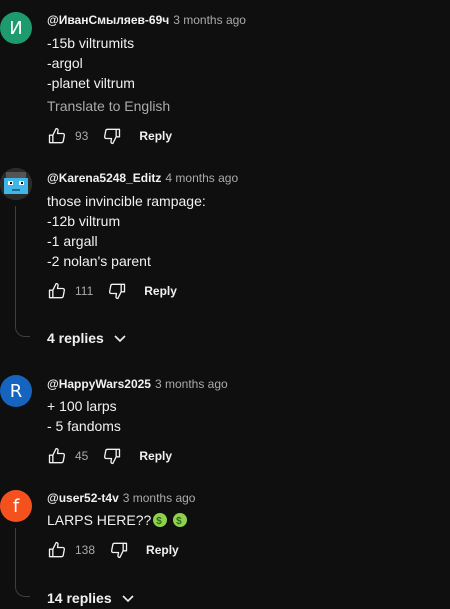 The width and height of the screenshot is (450, 609). Describe the element at coordinates (91, 43) in the screenshot. I see `comment-text: -15b viltrumits` at that location.